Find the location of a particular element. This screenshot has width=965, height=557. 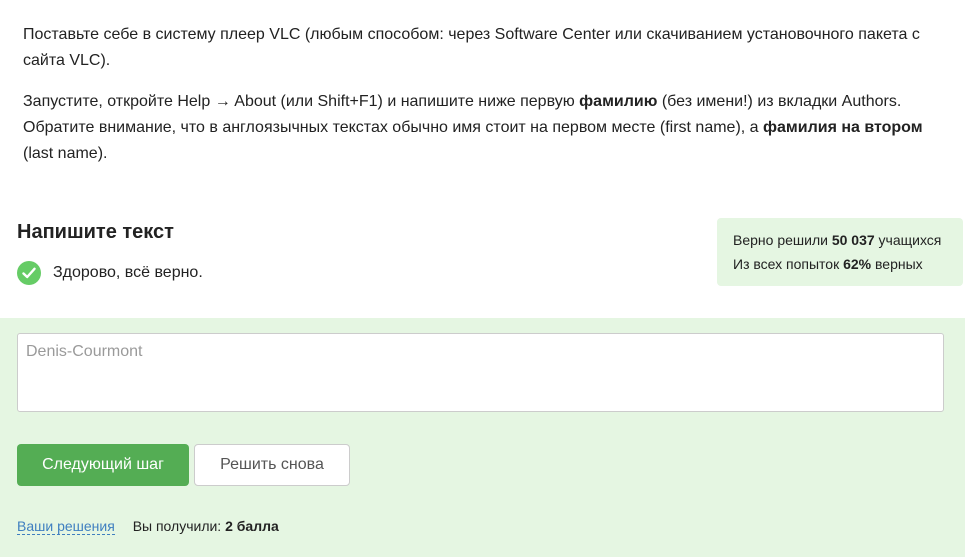

stats-label: Верно решили is located at coordinates (782, 240).